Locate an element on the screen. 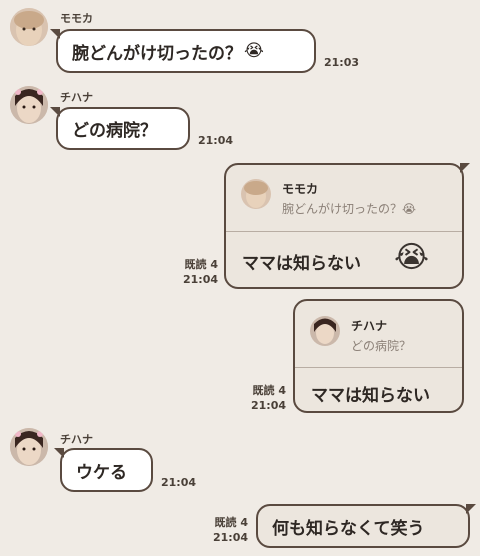 Image resolution: width=480 pixels, height=556 pixels. quoted-avatar-chihana is located at coordinates (325, 331).